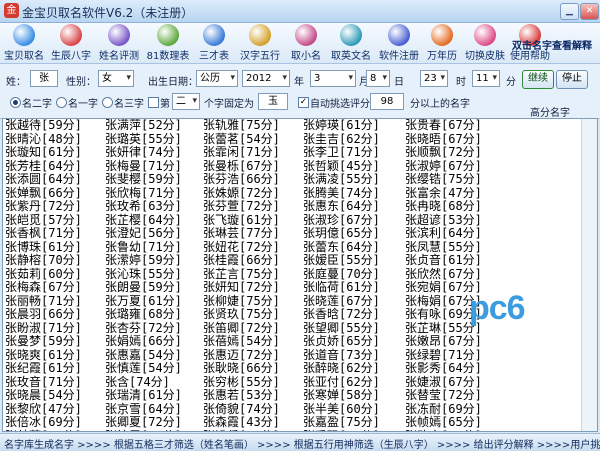 This screenshot has width=600, height=451. I want to click on name-entry: 张飞璇[61分], so click(241, 220).